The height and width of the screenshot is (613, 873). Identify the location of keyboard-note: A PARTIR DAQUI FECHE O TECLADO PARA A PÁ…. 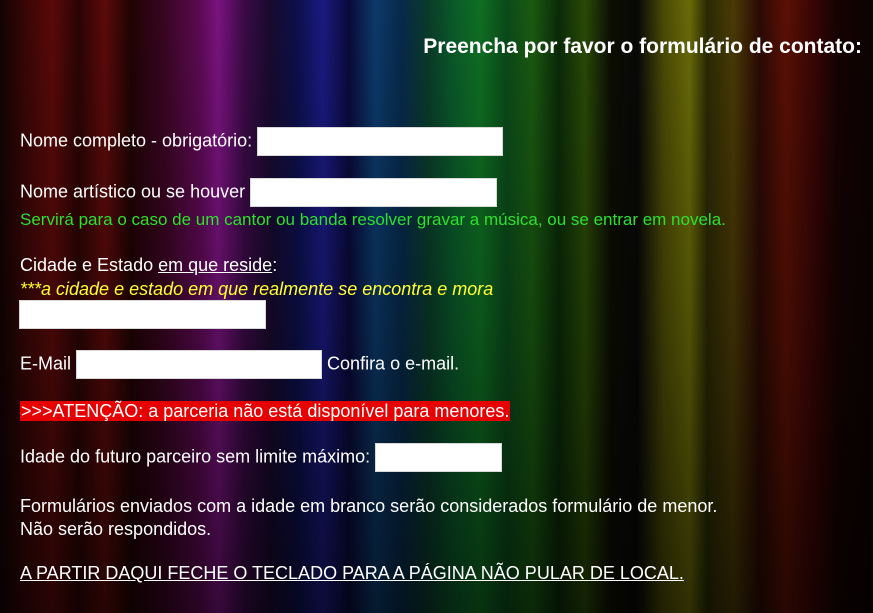
(352, 573).